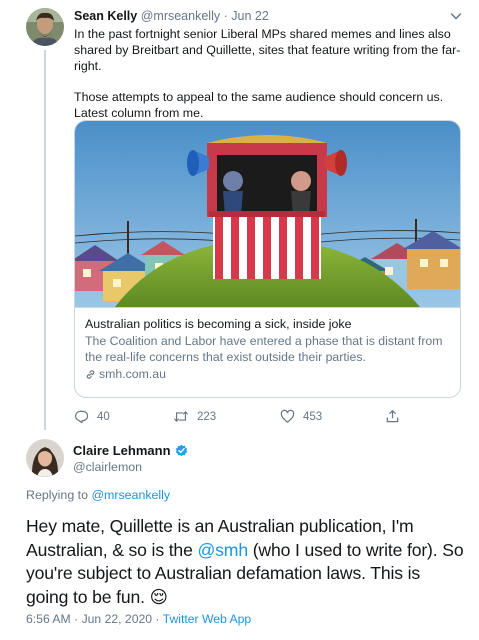 The height and width of the screenshot is (640, 479). What do you see at coordinates (301, 416) in the screenshot?
I see `like-button: 453` at bounding box center [301, 416].